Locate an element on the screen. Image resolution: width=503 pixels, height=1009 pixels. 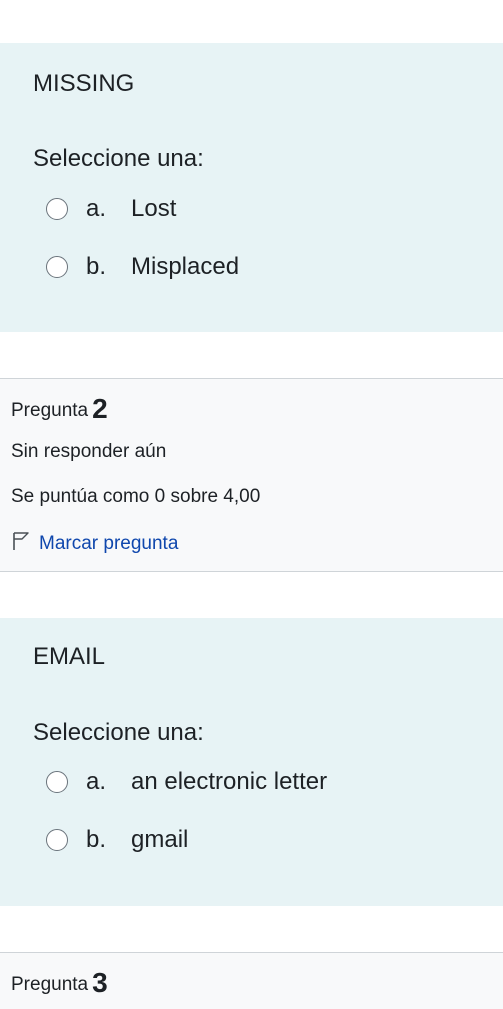
option-label: Misplaced is located at coordinates (185, 266).